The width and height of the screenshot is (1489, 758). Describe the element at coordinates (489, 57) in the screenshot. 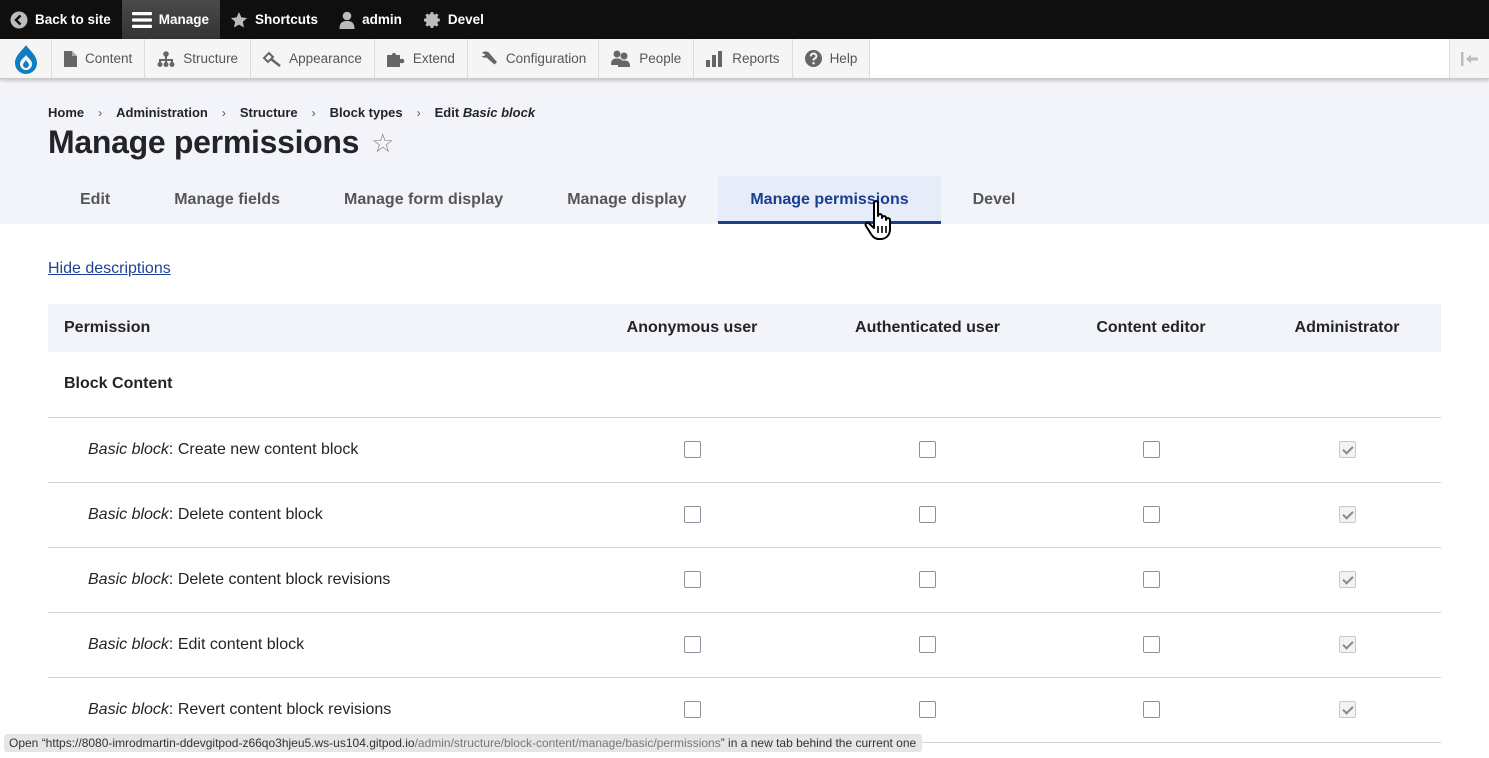

I see `wrench-icon` at that location.